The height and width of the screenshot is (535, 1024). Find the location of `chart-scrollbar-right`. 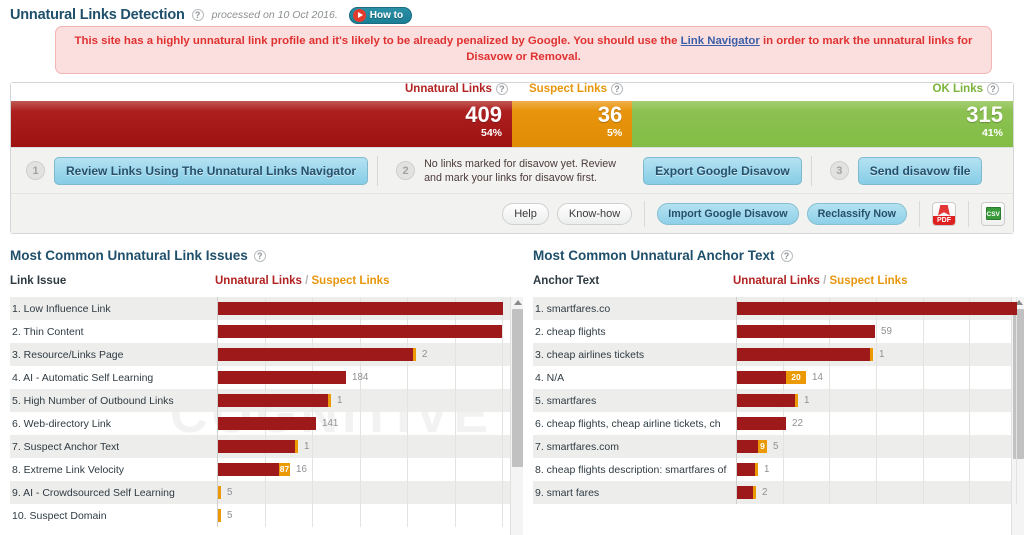

chart-scrollbar-right is located at coordinates (1017, 416).